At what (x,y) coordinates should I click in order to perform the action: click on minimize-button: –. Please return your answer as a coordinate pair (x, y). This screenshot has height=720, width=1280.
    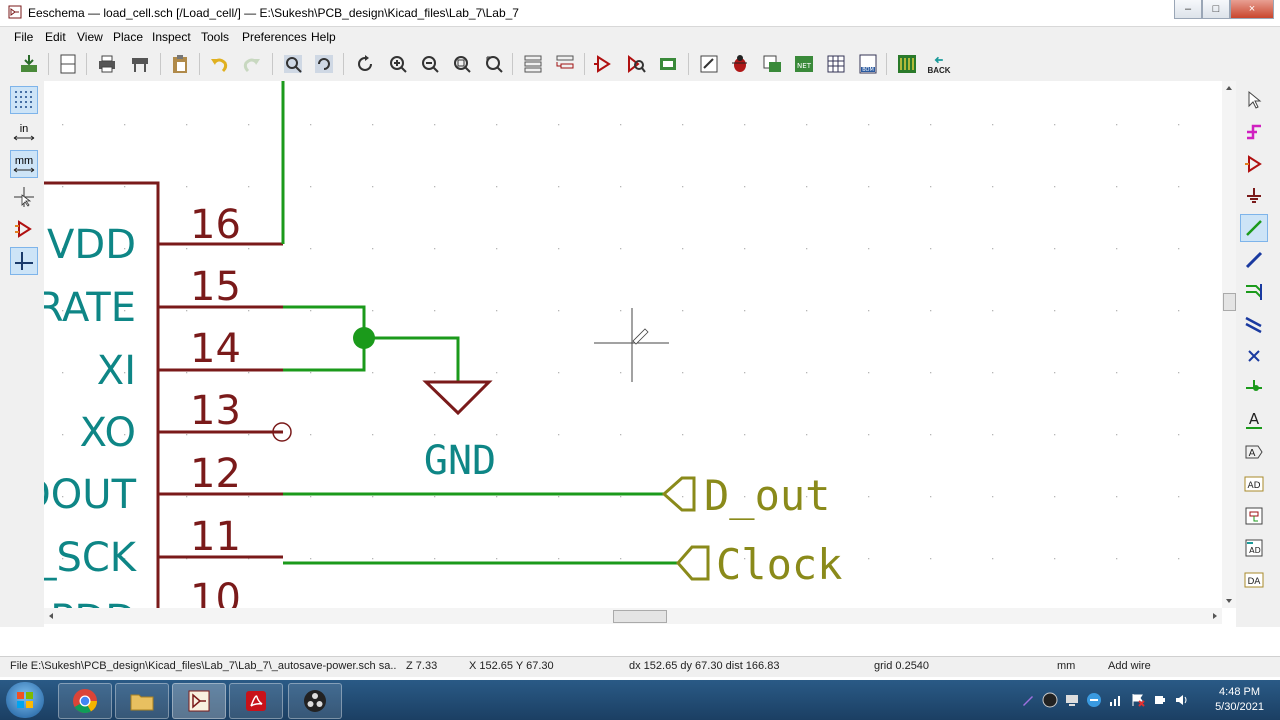
    Looking at the image, I should click on (1188, 9).